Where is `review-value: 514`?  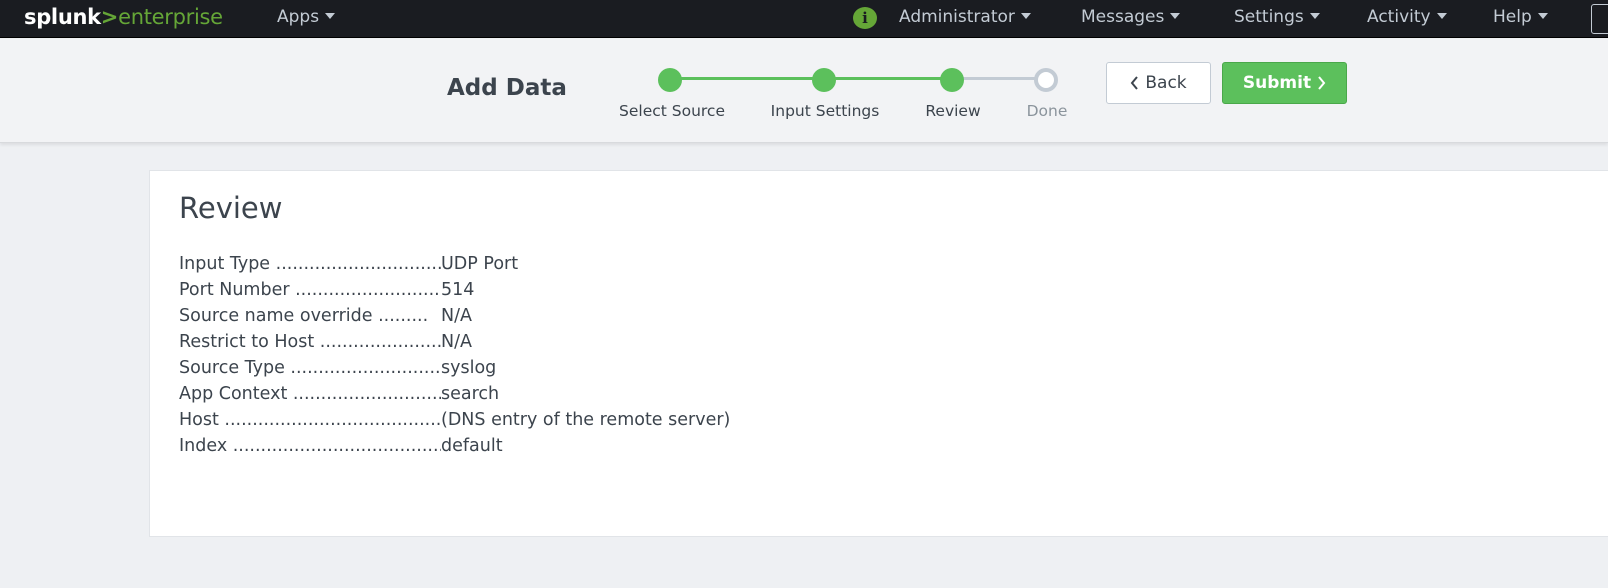
review-value: 514 is located at coordinates (458, 290).